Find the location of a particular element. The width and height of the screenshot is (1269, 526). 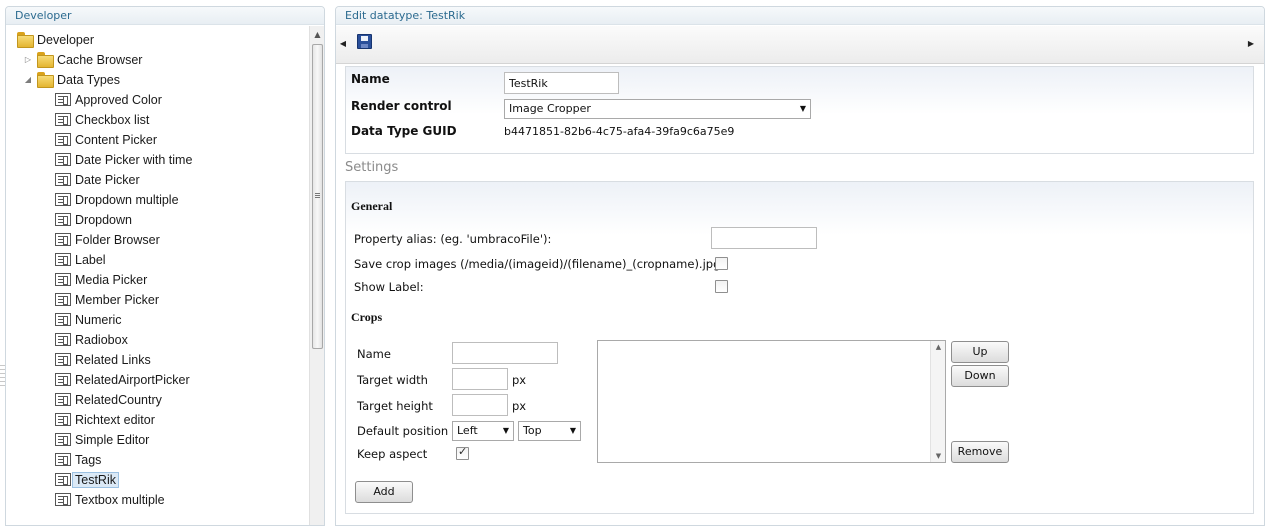

tree-item-label: Dropdown is located at coordinates (103, 220).